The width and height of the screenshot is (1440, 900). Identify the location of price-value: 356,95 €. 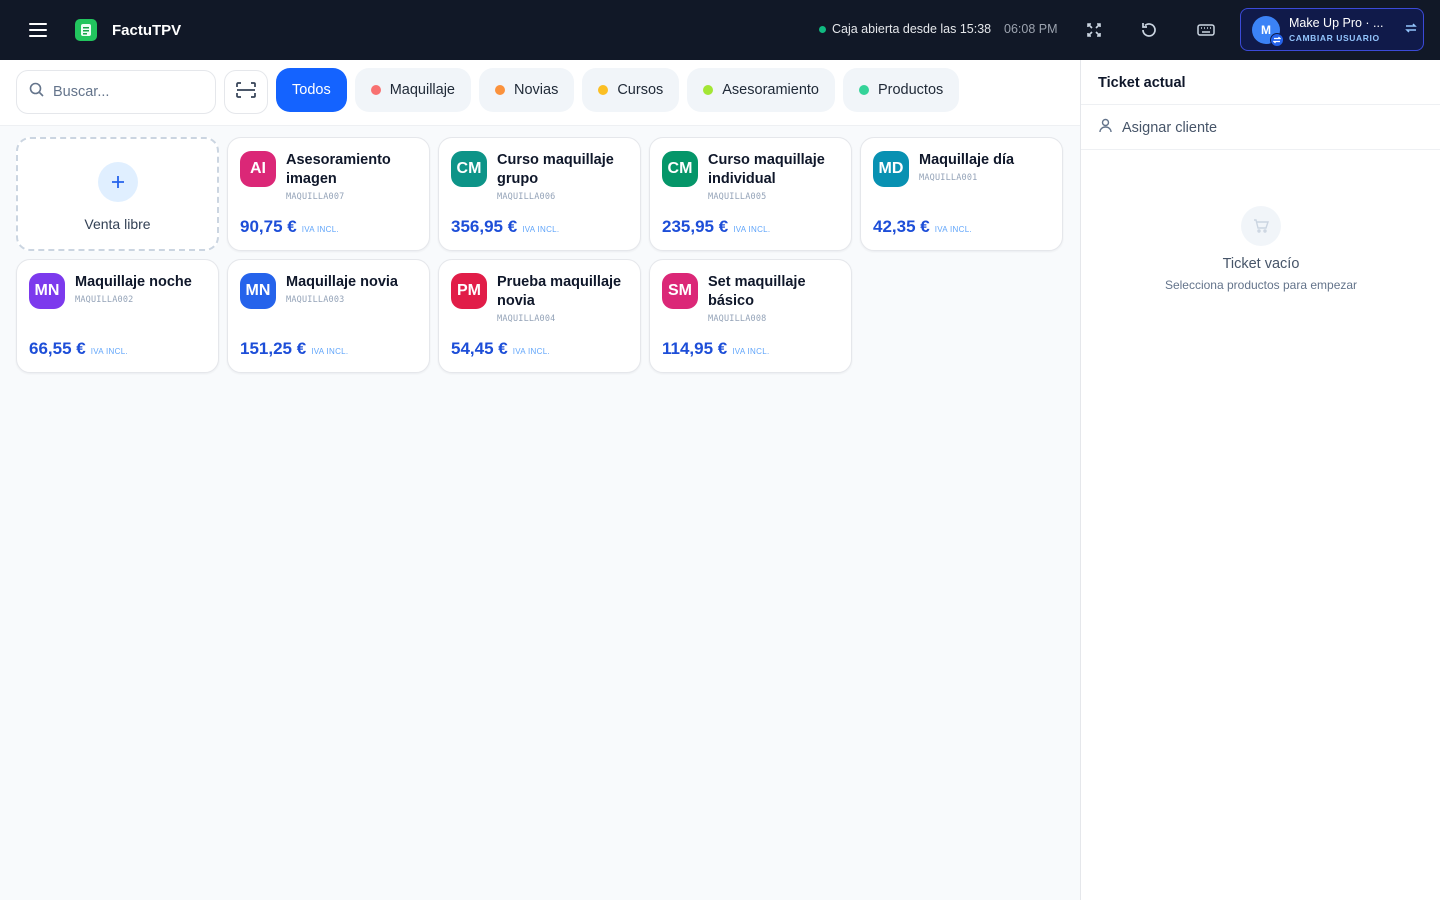
(484, 226).